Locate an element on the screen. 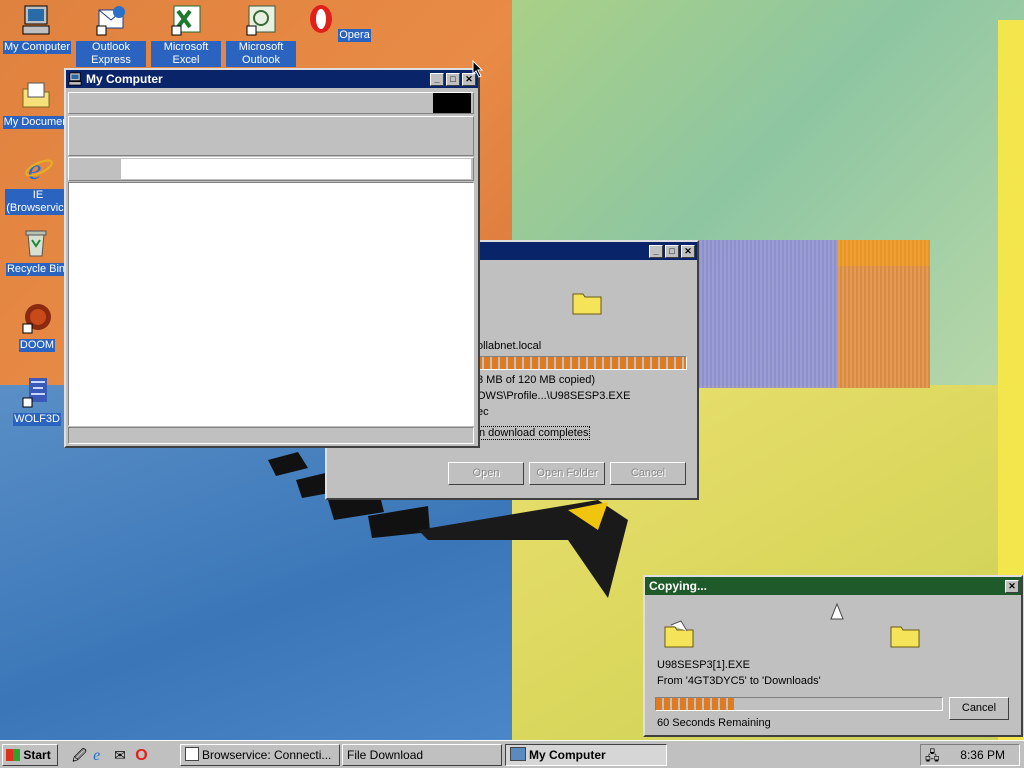 The height and width of the screenshot is (769, 1024). tray-network-icon: 🖧 is located at coordinates (933, 755).